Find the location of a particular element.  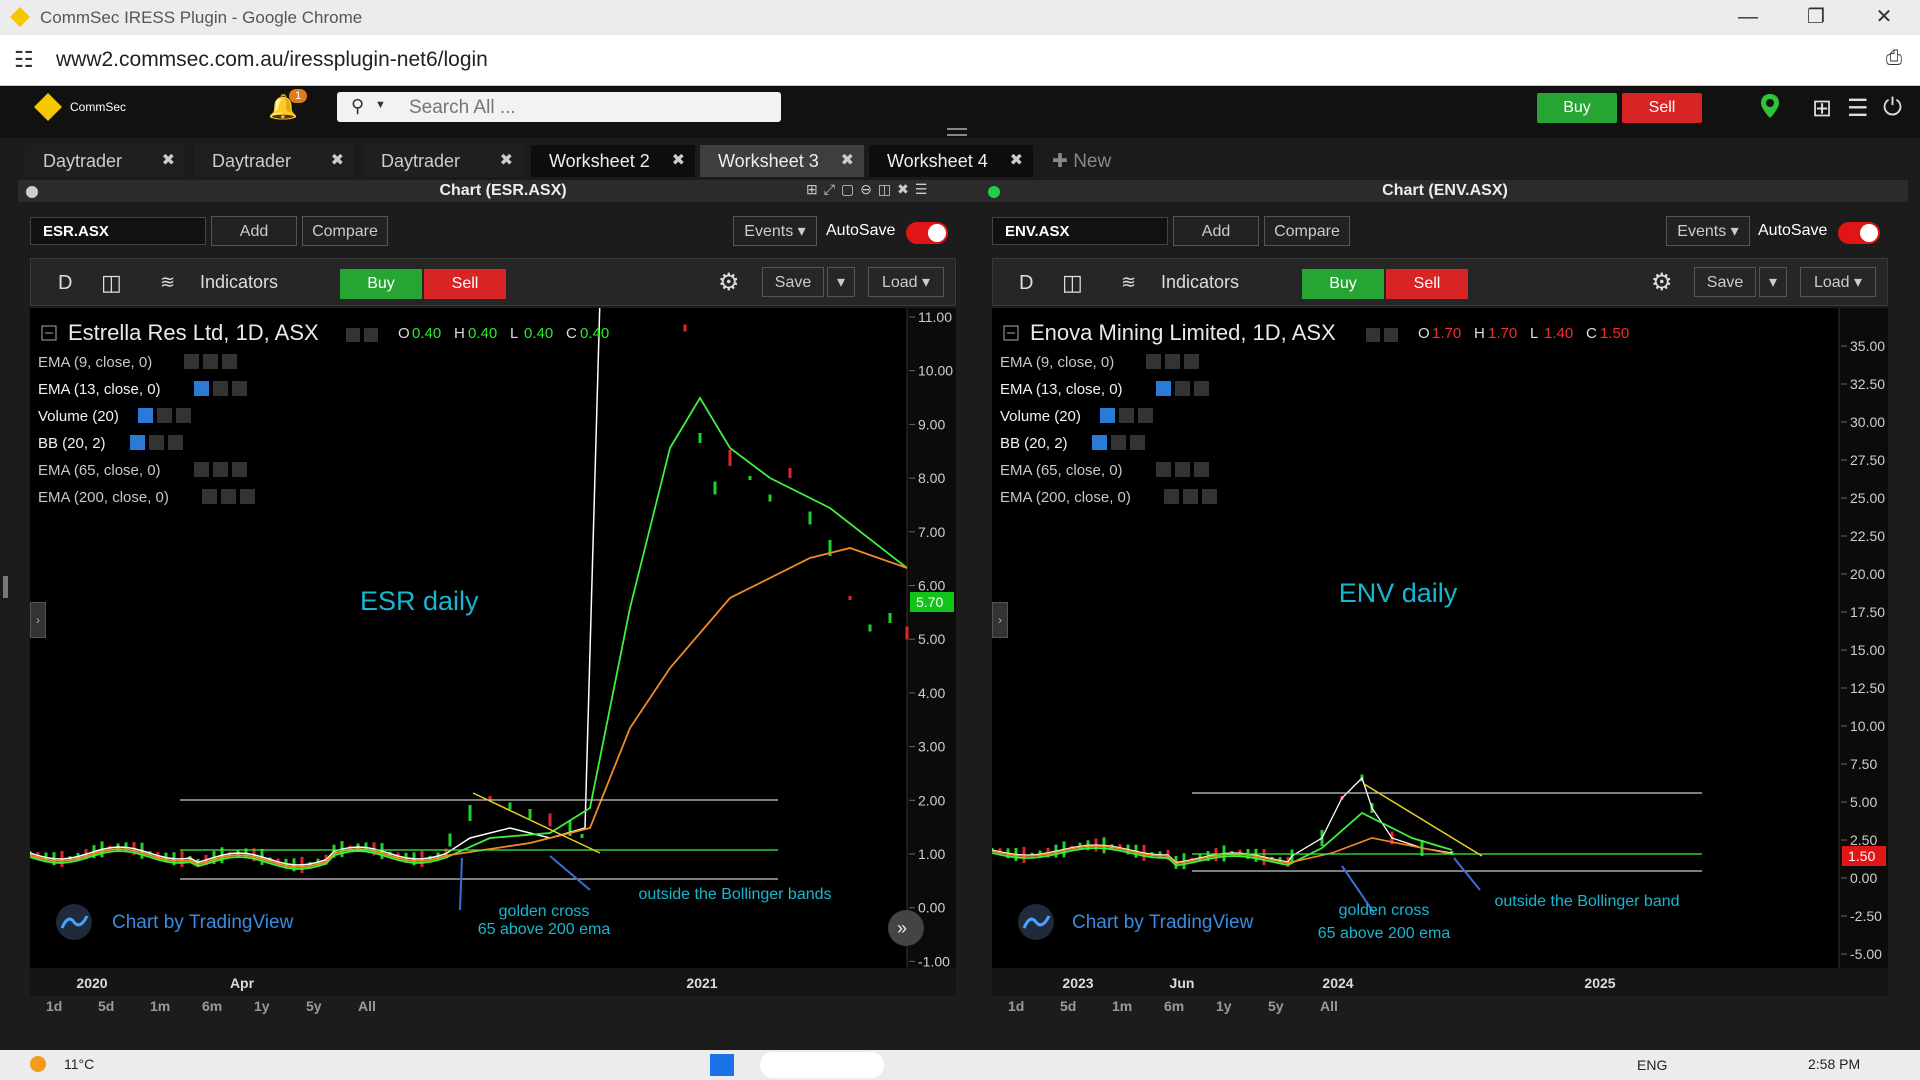

range-6m: 6m is located at coordinates (212, 1006).